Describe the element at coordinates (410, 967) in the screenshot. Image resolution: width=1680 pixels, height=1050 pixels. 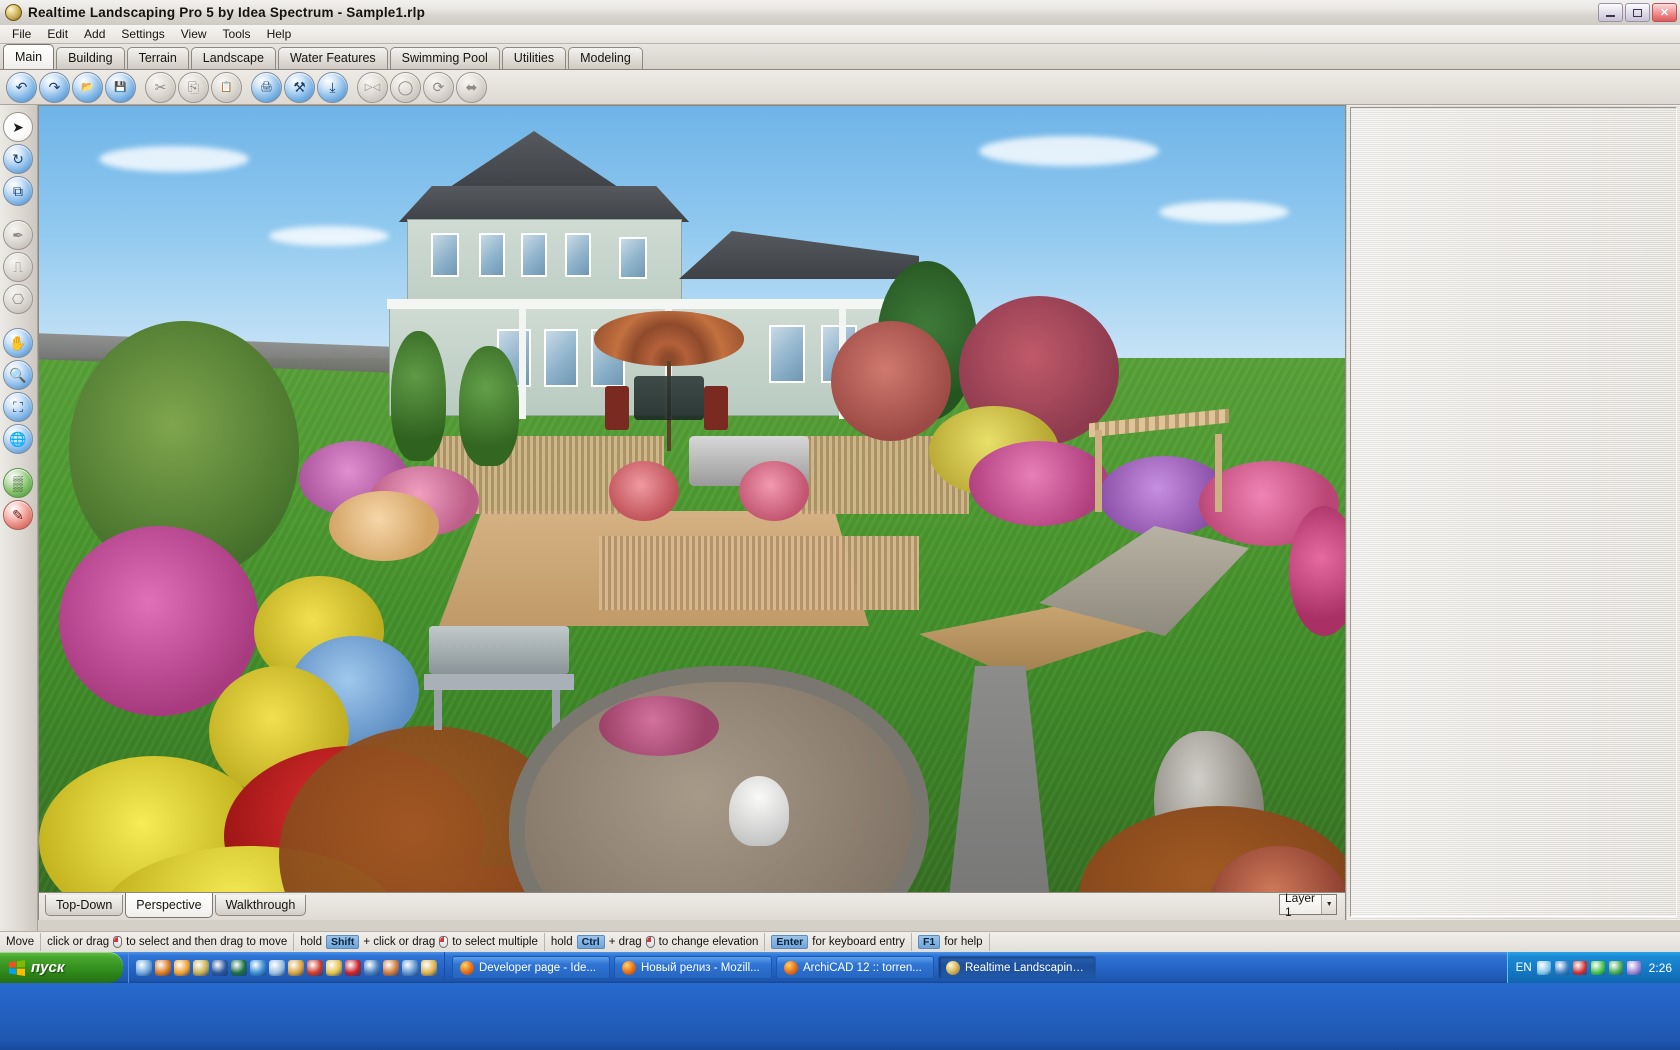
I see `ql-icon-volume` at that location.